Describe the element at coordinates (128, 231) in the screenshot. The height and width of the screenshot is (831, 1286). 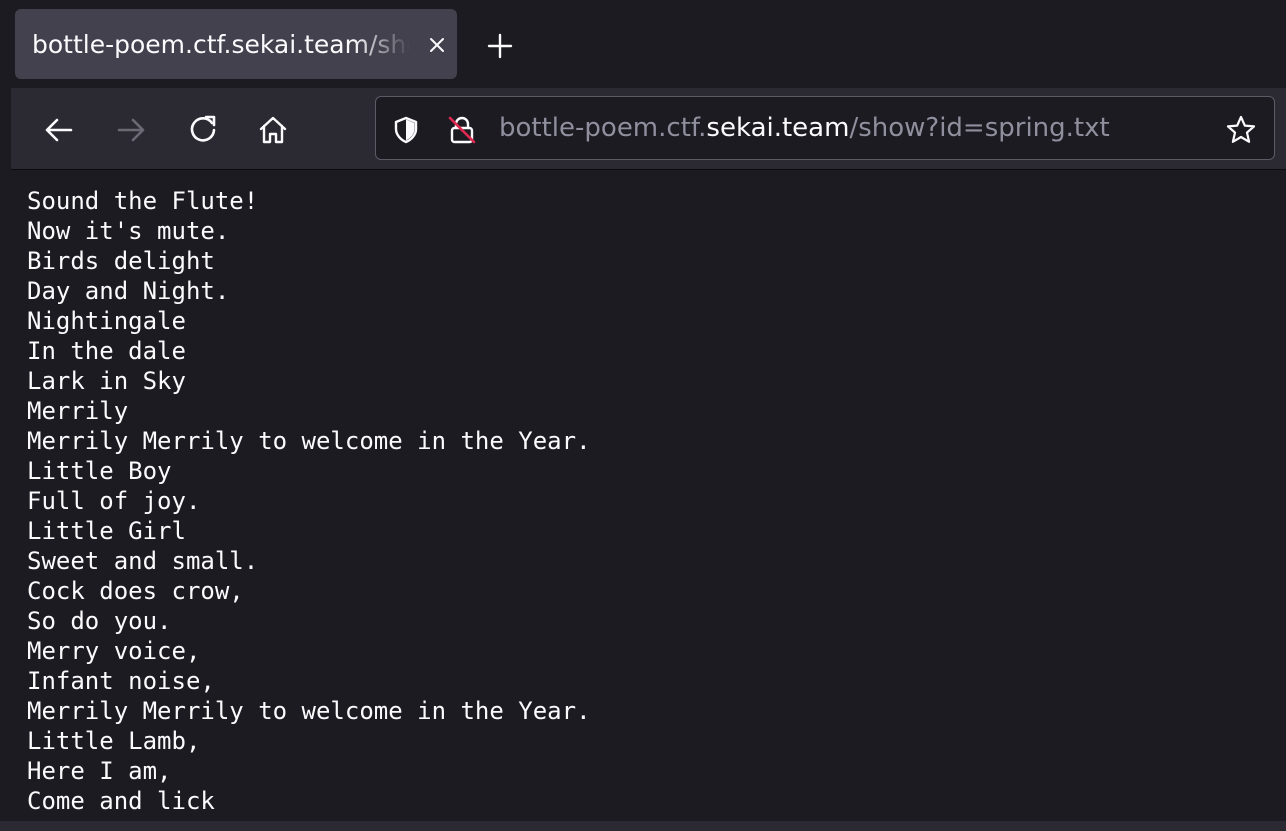
I see `poem-line: Now it's mute.` at that location.